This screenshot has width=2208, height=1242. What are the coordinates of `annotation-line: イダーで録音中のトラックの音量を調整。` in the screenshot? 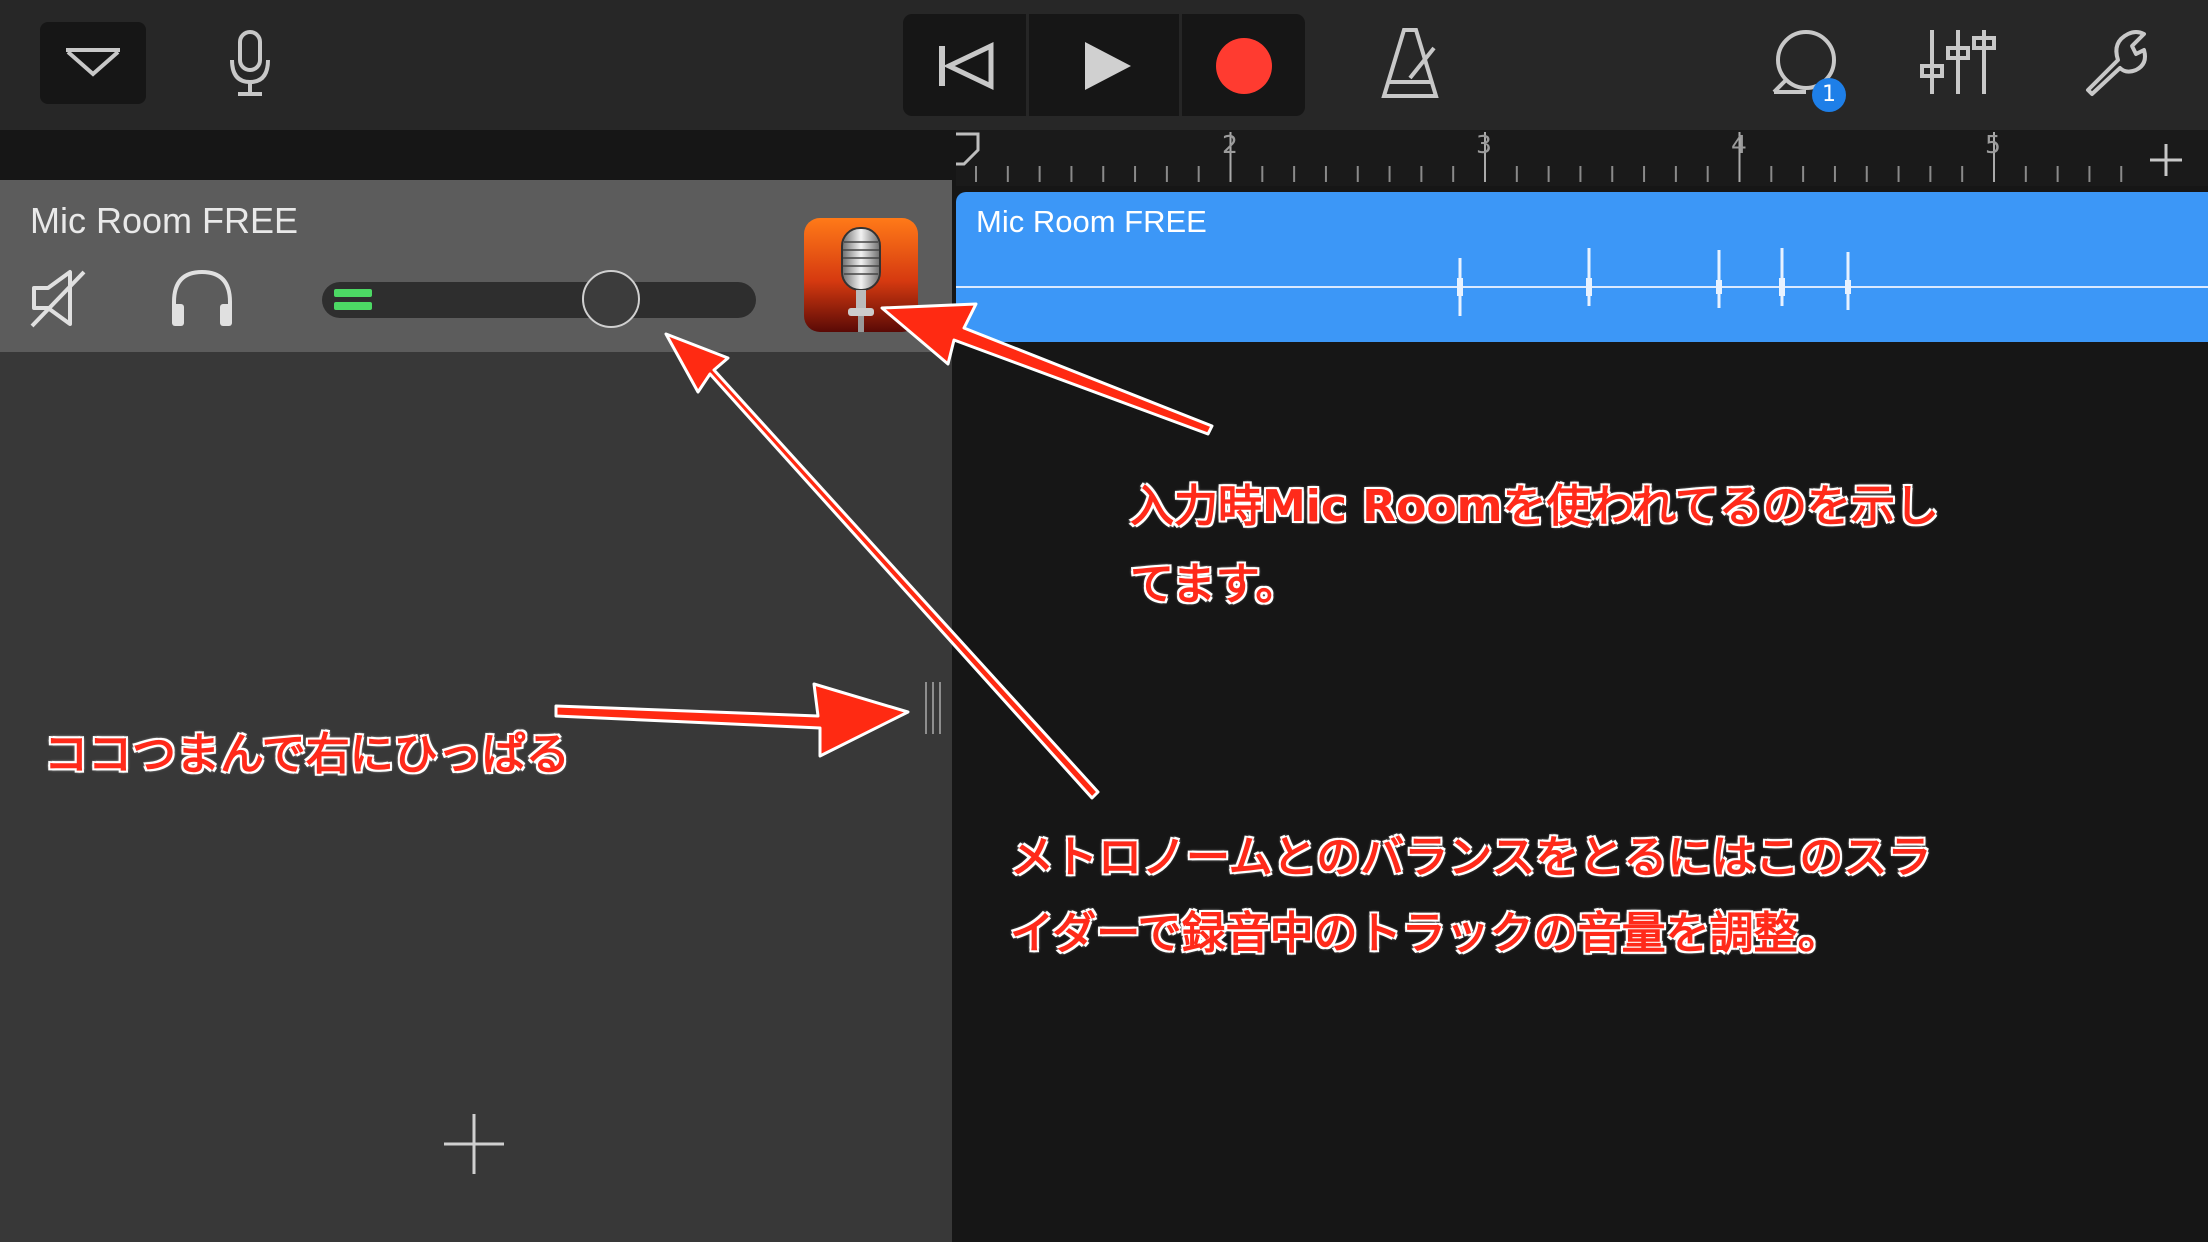 It's located at (1426, 933).